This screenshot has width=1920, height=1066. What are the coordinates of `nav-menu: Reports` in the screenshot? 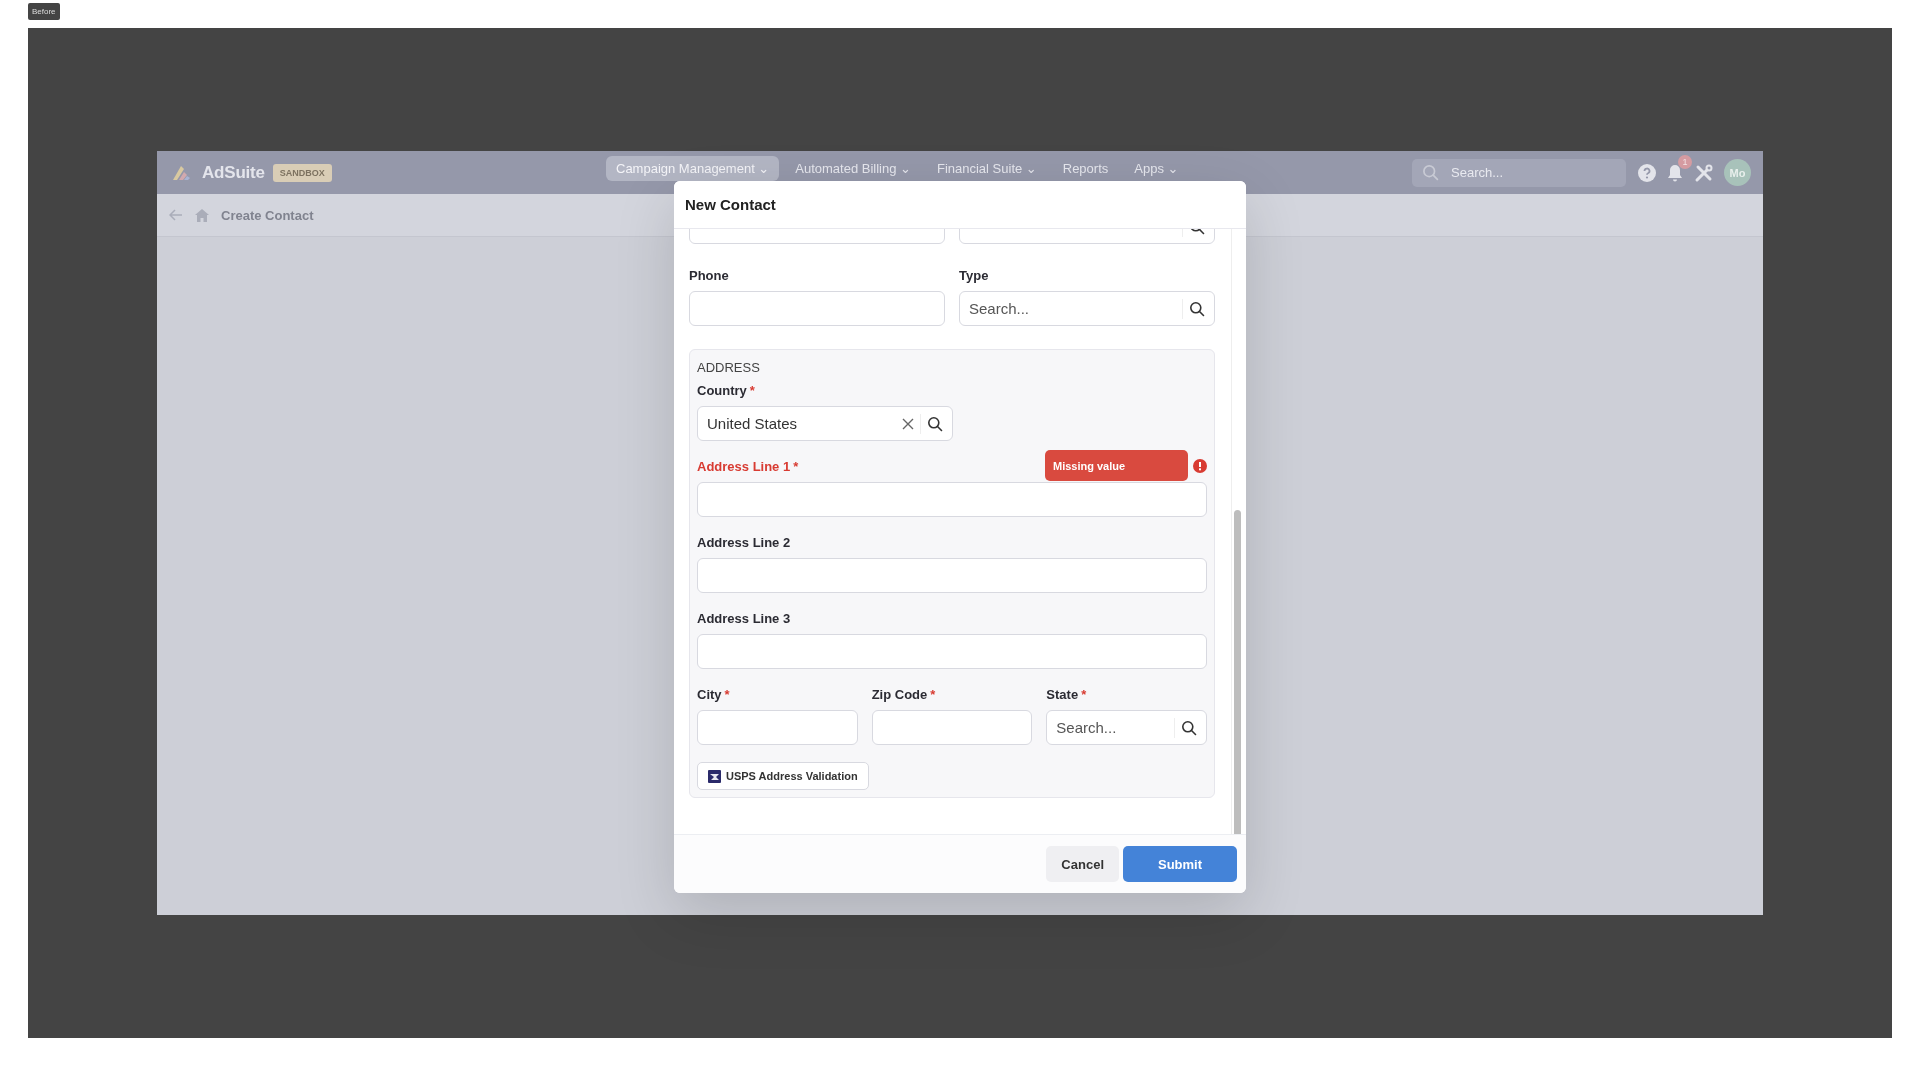 It's located at (1085, 168).